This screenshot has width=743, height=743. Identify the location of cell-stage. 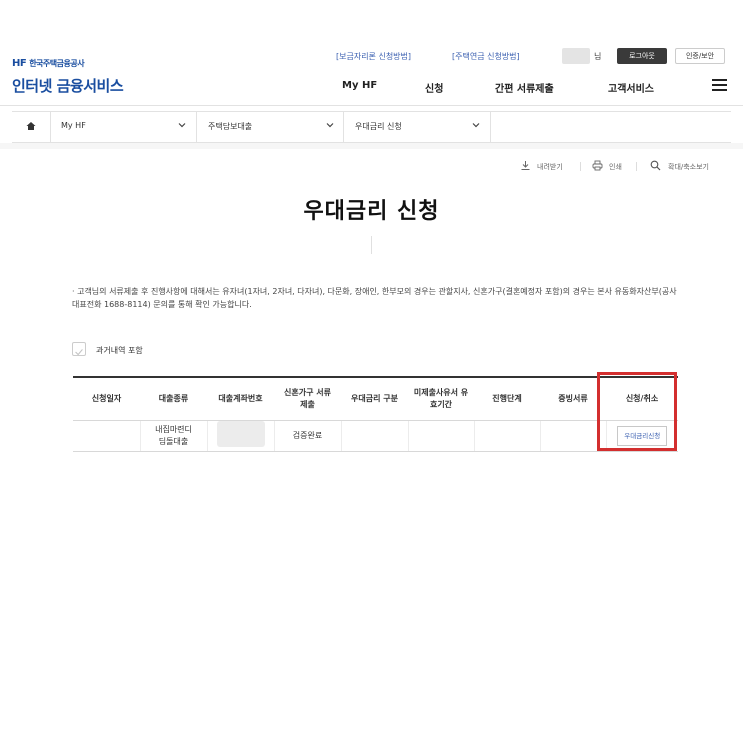
(507, 436).